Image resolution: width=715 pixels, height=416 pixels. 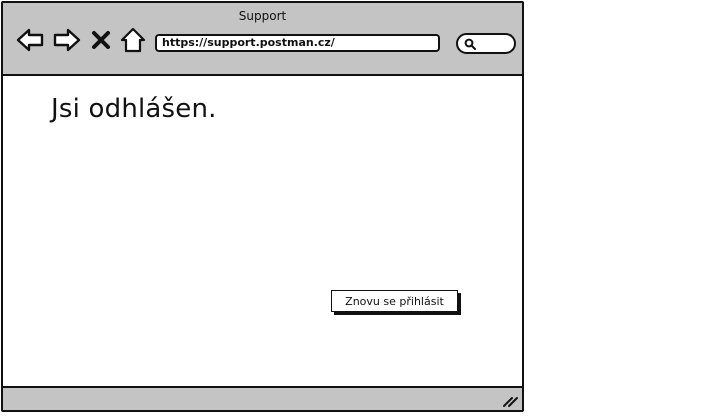 I want to click on arrow-left-icon, so click(x=30, y=40).